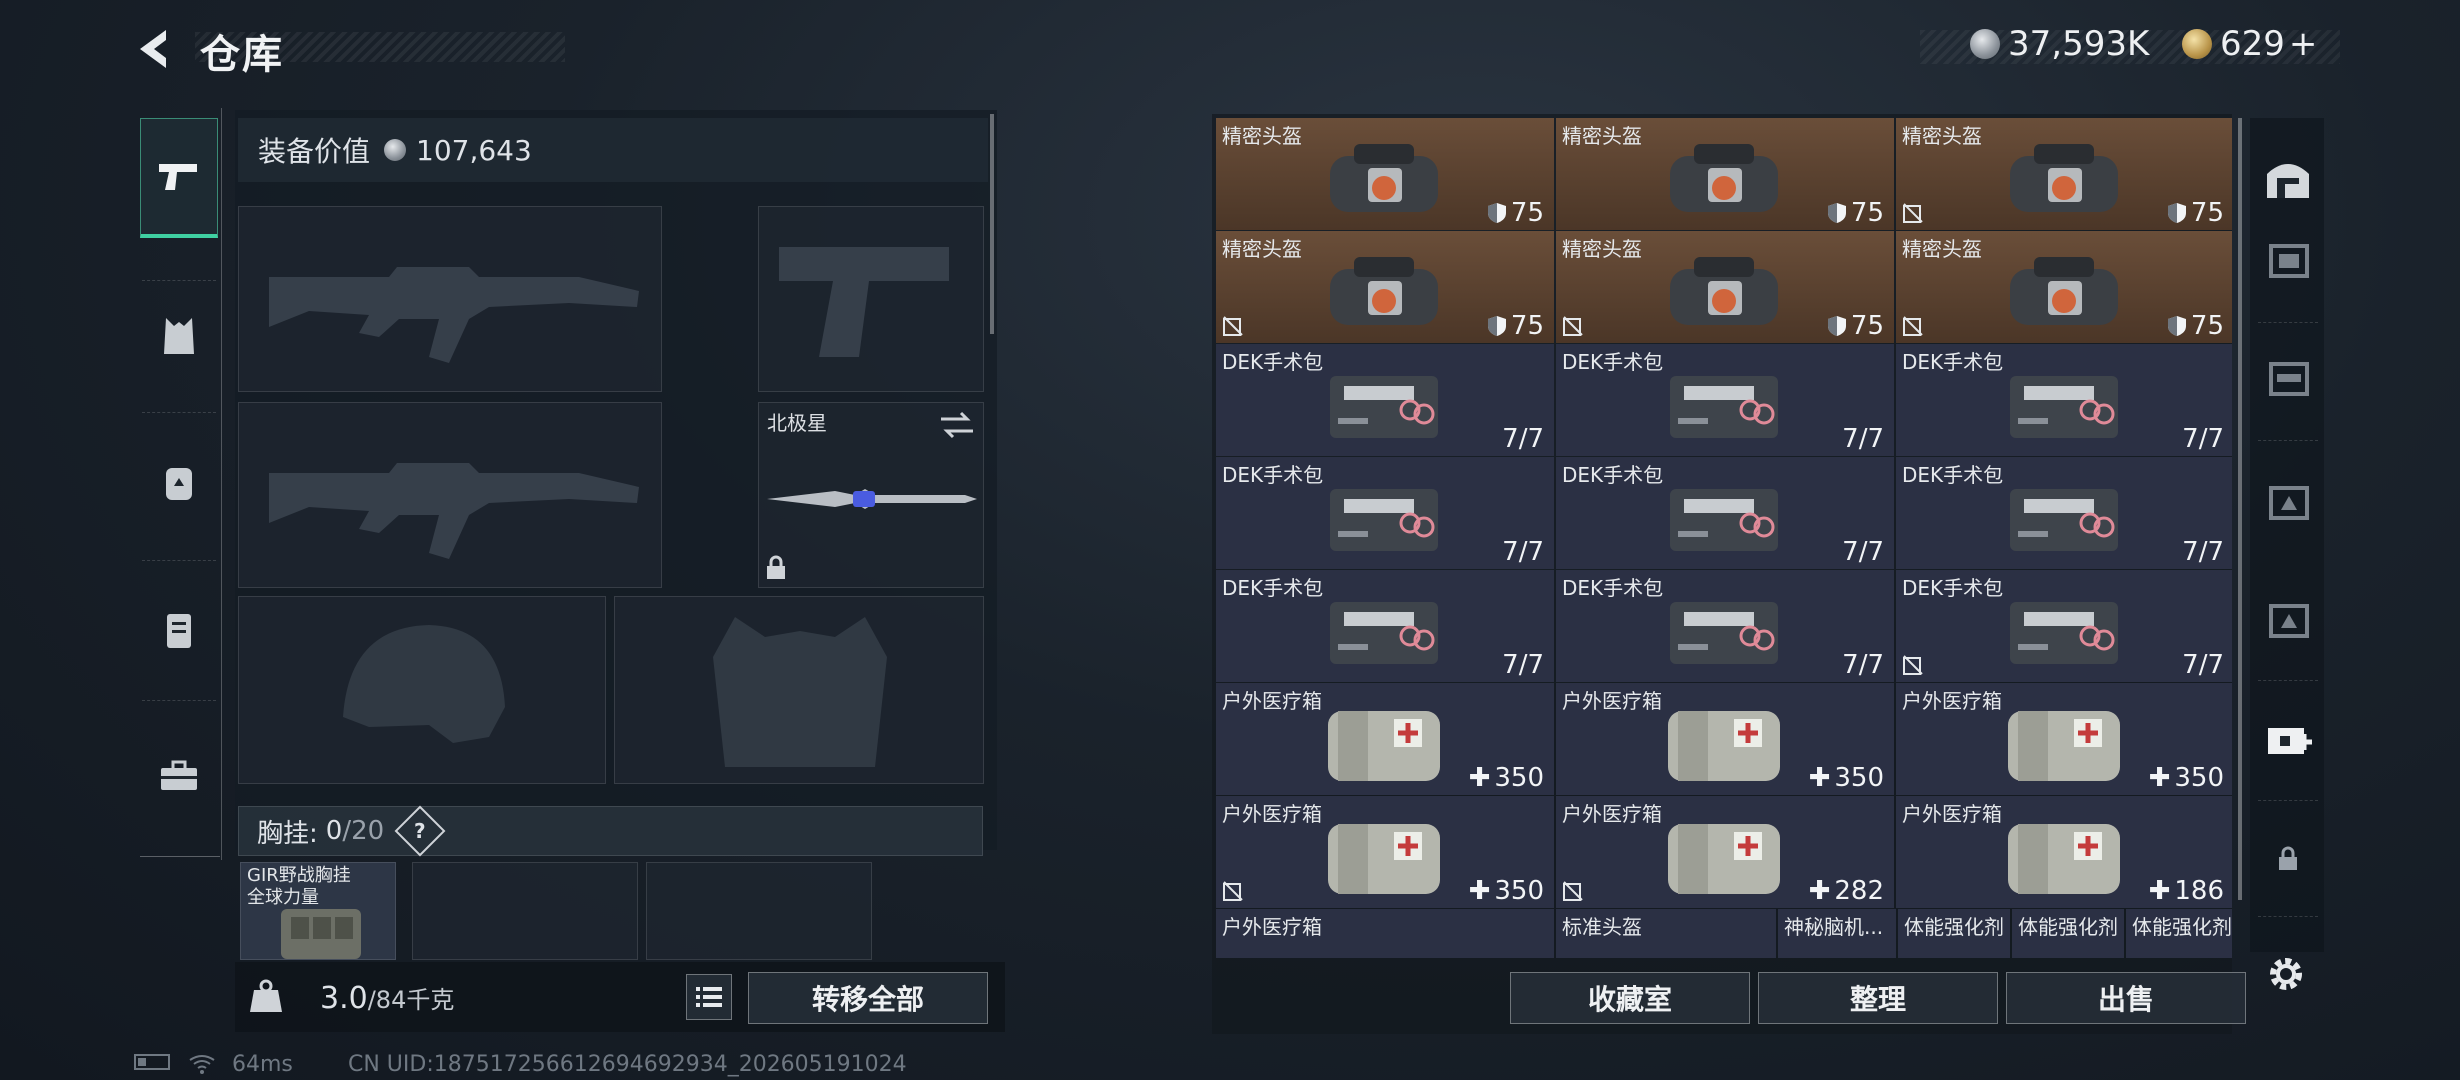 The height and width of the screenshot is (1080, 2460). I want to click on warehouse-icon, so click(2288, 181).